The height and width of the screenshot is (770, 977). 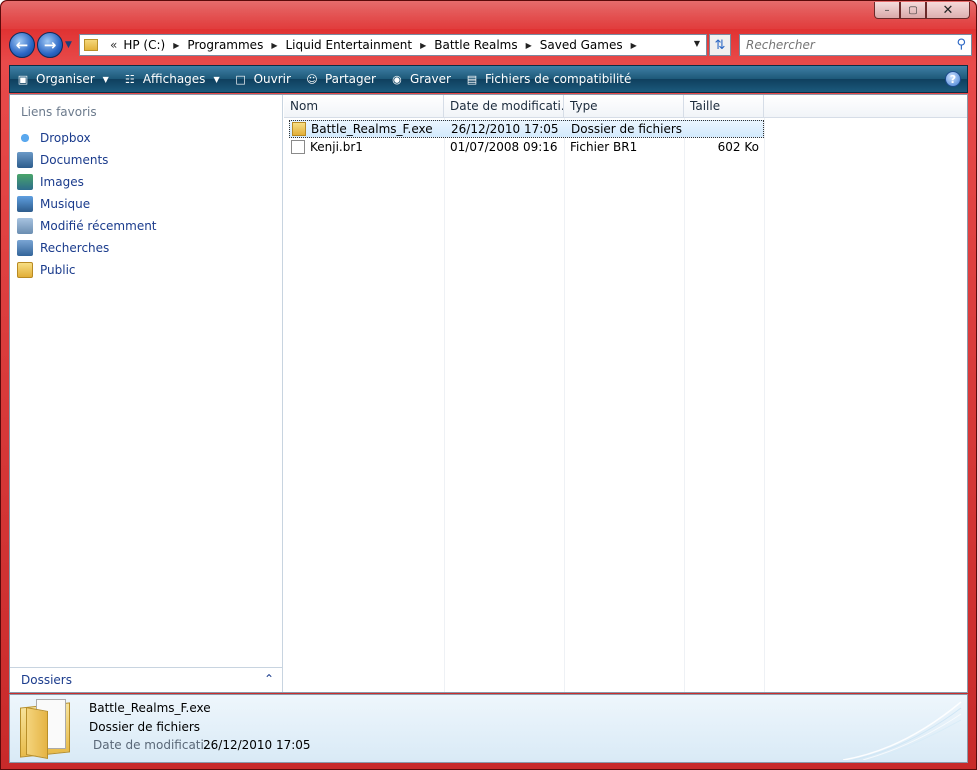 What do you see at coordinates (348, 45) in the screenshot?
I see `breadcrumb-liquid-entertainment: Liquid Entertainment` at bounding box center [348, 45].